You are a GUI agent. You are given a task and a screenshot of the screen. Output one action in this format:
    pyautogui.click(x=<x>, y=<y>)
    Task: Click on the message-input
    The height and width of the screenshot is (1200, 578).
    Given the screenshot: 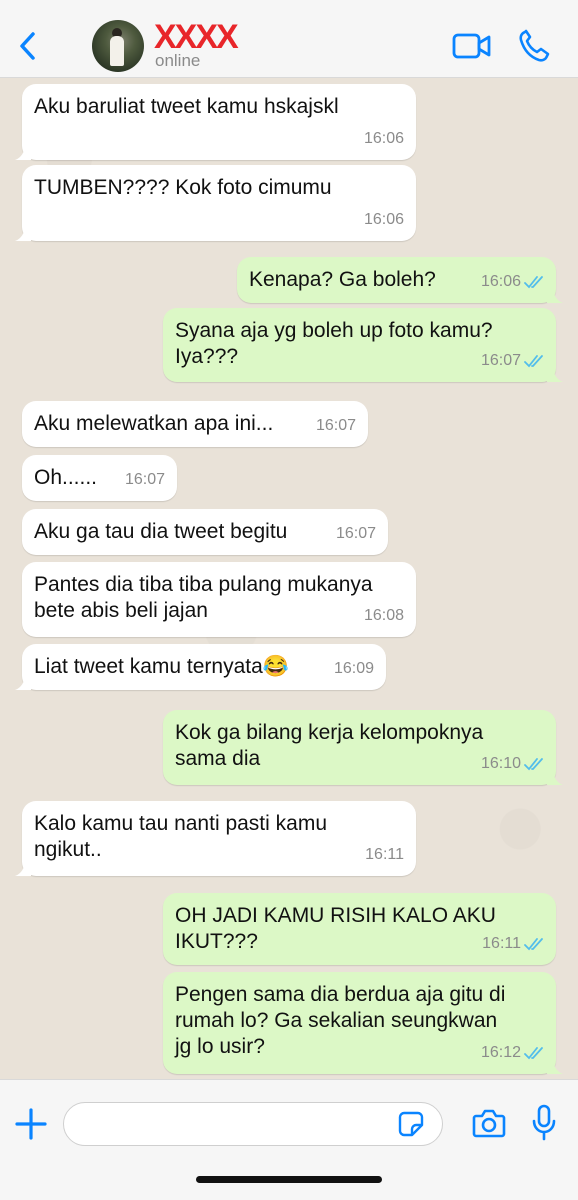 What is the action you would take?
    pyautogui.click(x=253, y=1124)
    